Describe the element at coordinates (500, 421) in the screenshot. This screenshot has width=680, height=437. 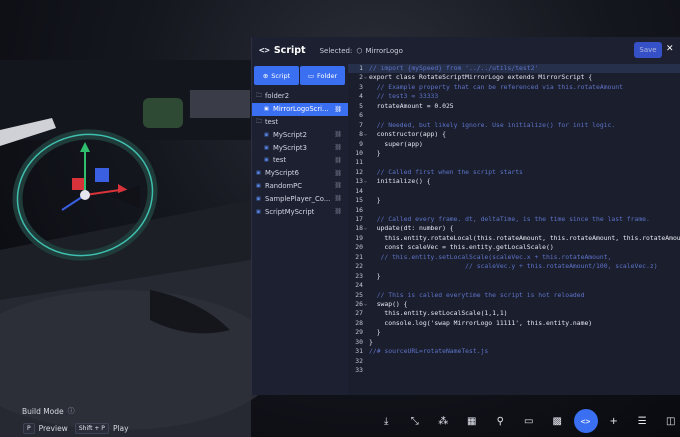
I see `light-bulb-icon: ⚲` at that location.